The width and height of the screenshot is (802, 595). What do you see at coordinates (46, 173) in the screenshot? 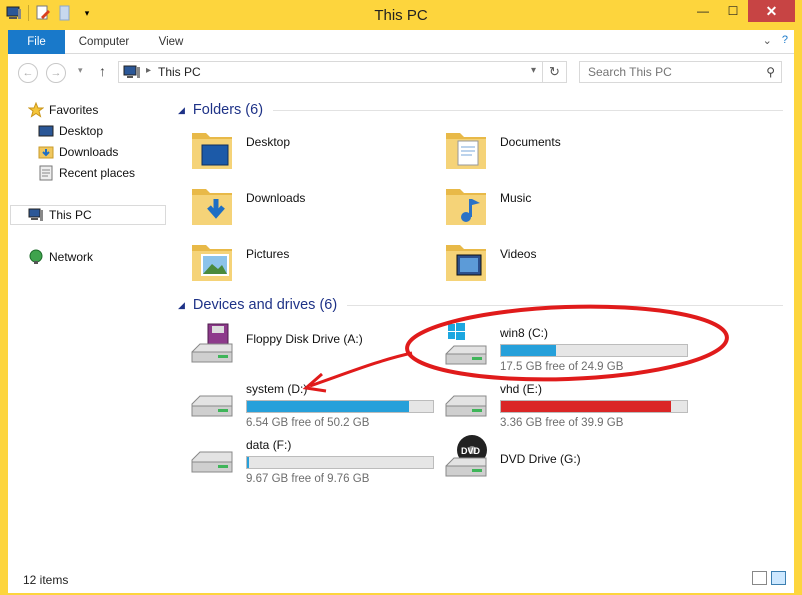
I see `recent-places-icon` at bounding box center [46, 173].